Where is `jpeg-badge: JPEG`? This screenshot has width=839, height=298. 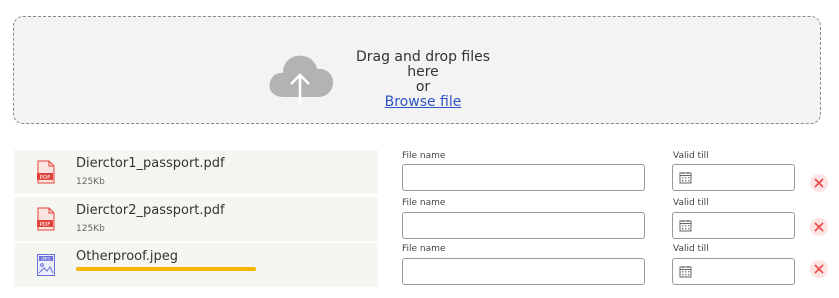 jpeg-badge: JPEG is located at coordinates (45, 258).